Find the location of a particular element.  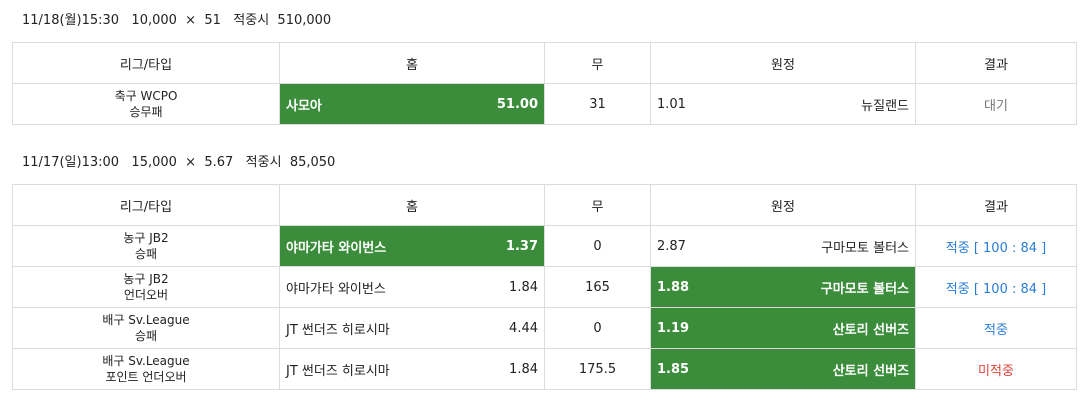

draw-cell: 165 is located at coordinates (597, 287).